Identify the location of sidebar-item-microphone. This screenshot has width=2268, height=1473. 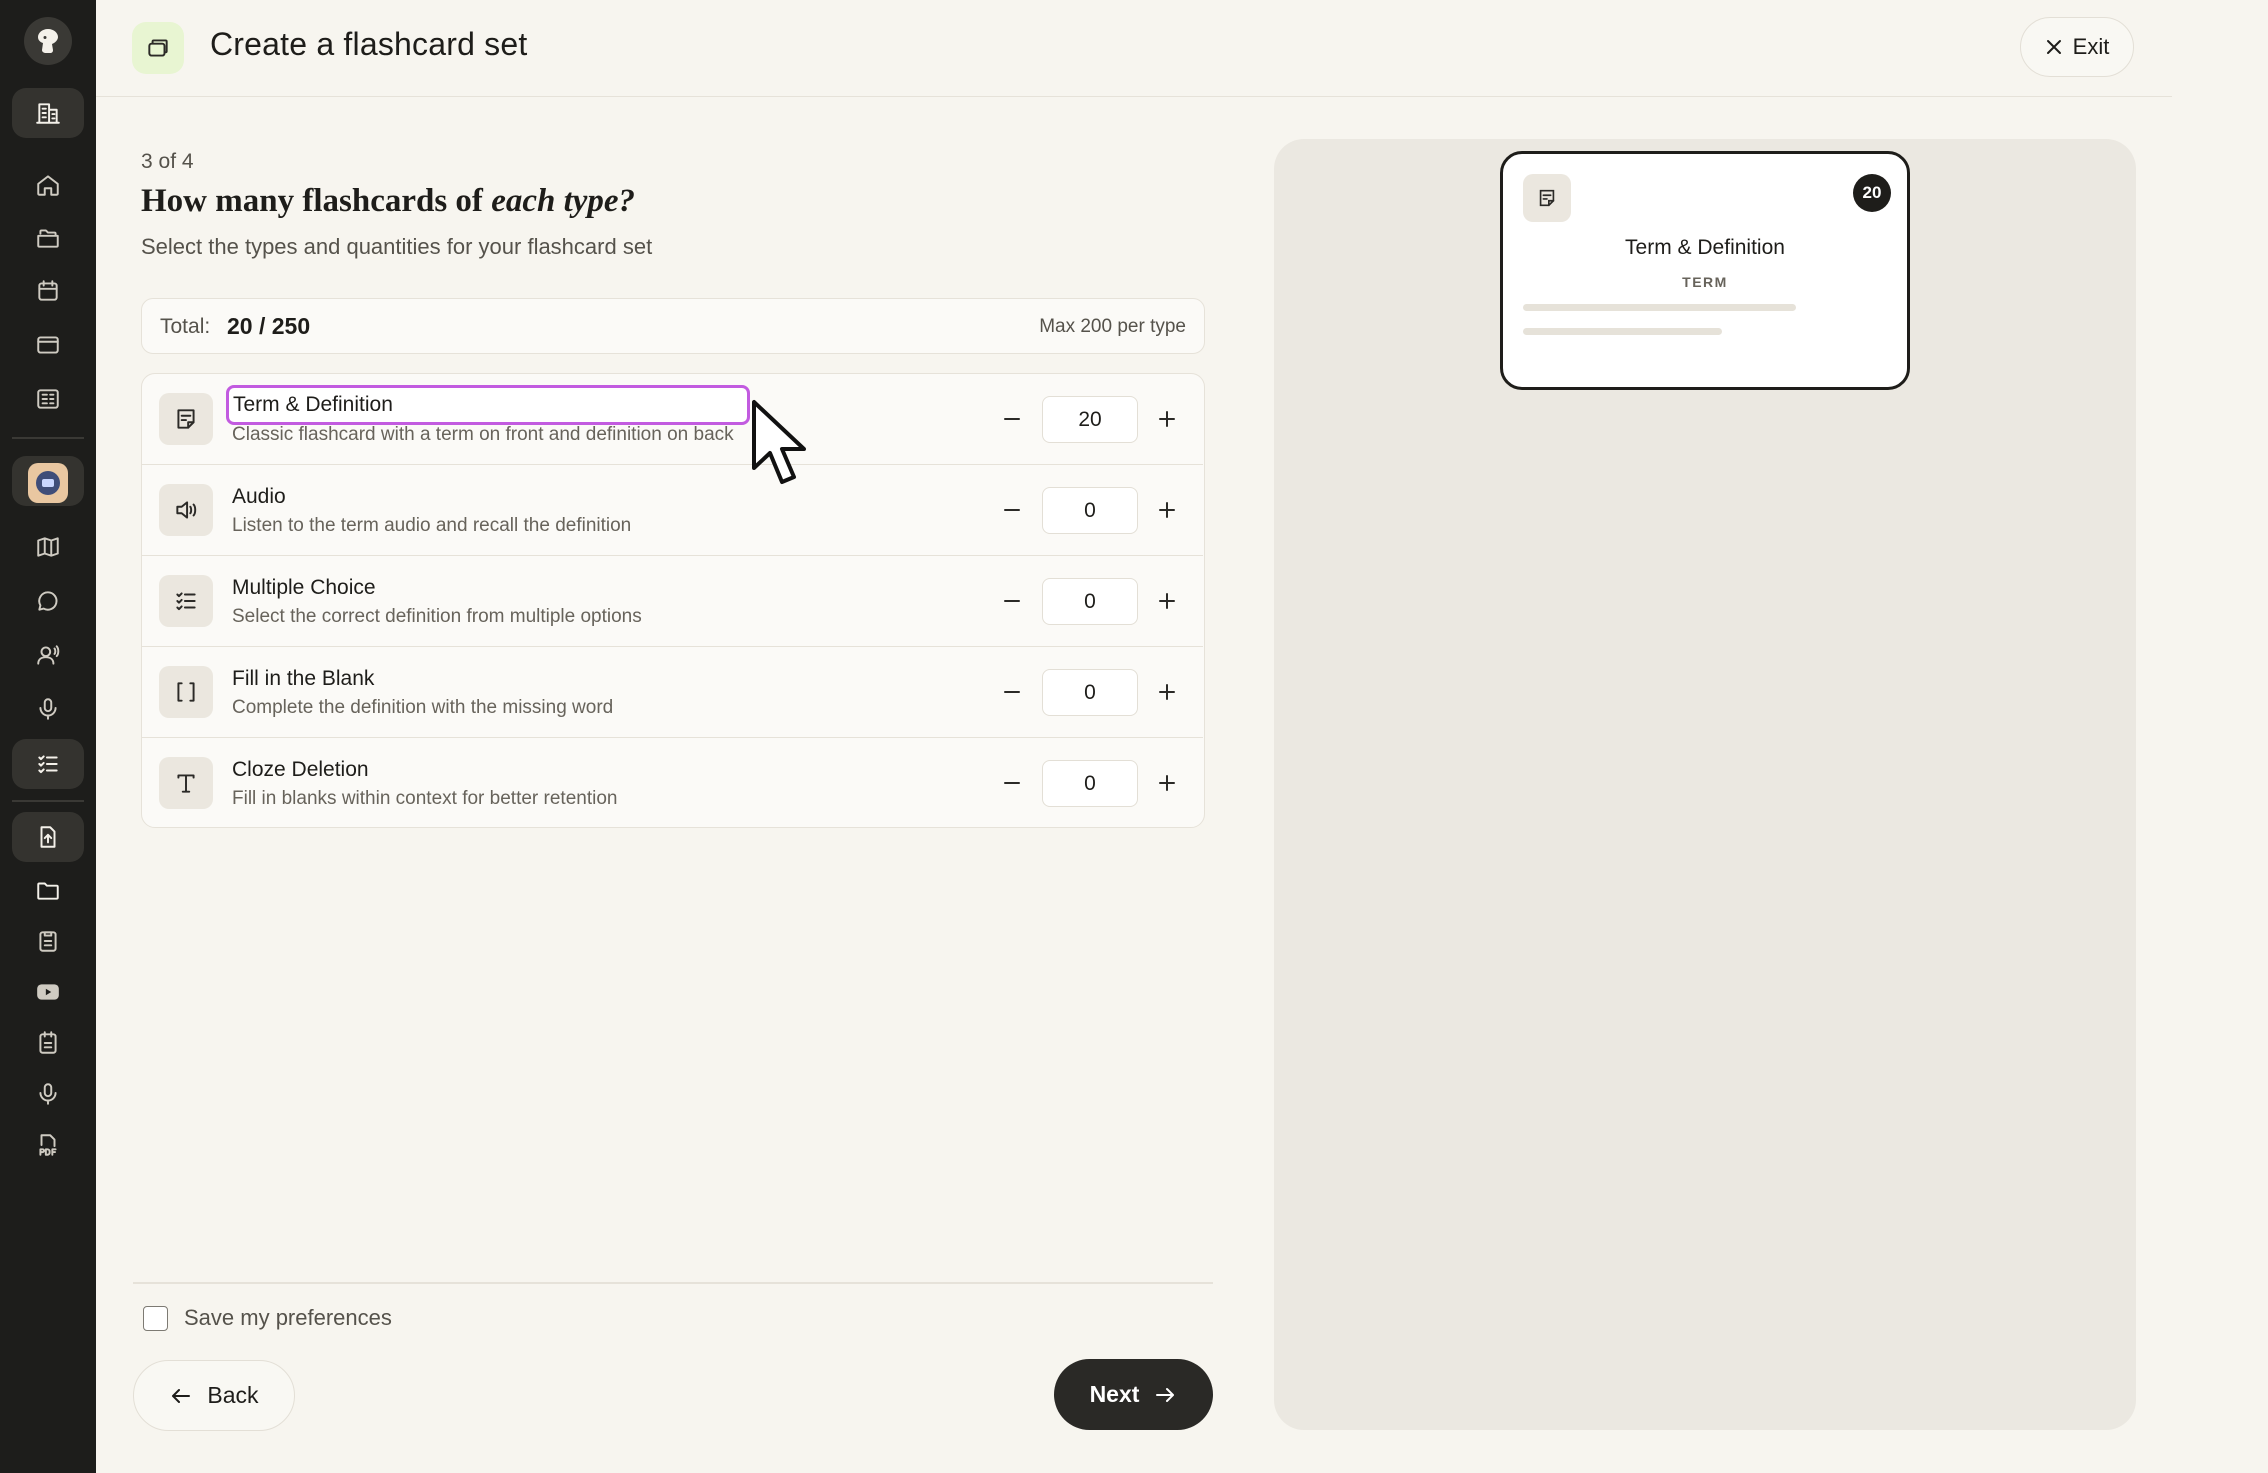
(48, 709).